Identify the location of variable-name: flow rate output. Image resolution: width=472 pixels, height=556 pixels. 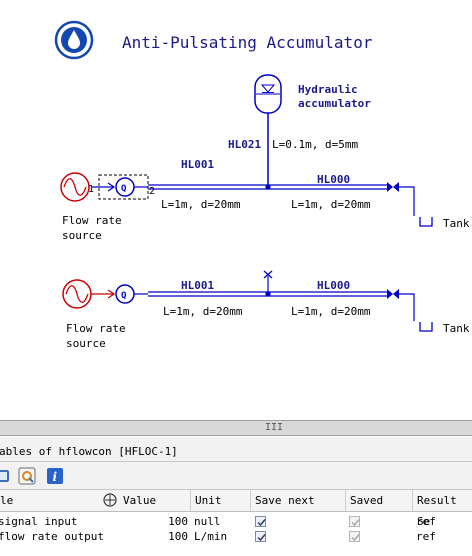
(52, 536).